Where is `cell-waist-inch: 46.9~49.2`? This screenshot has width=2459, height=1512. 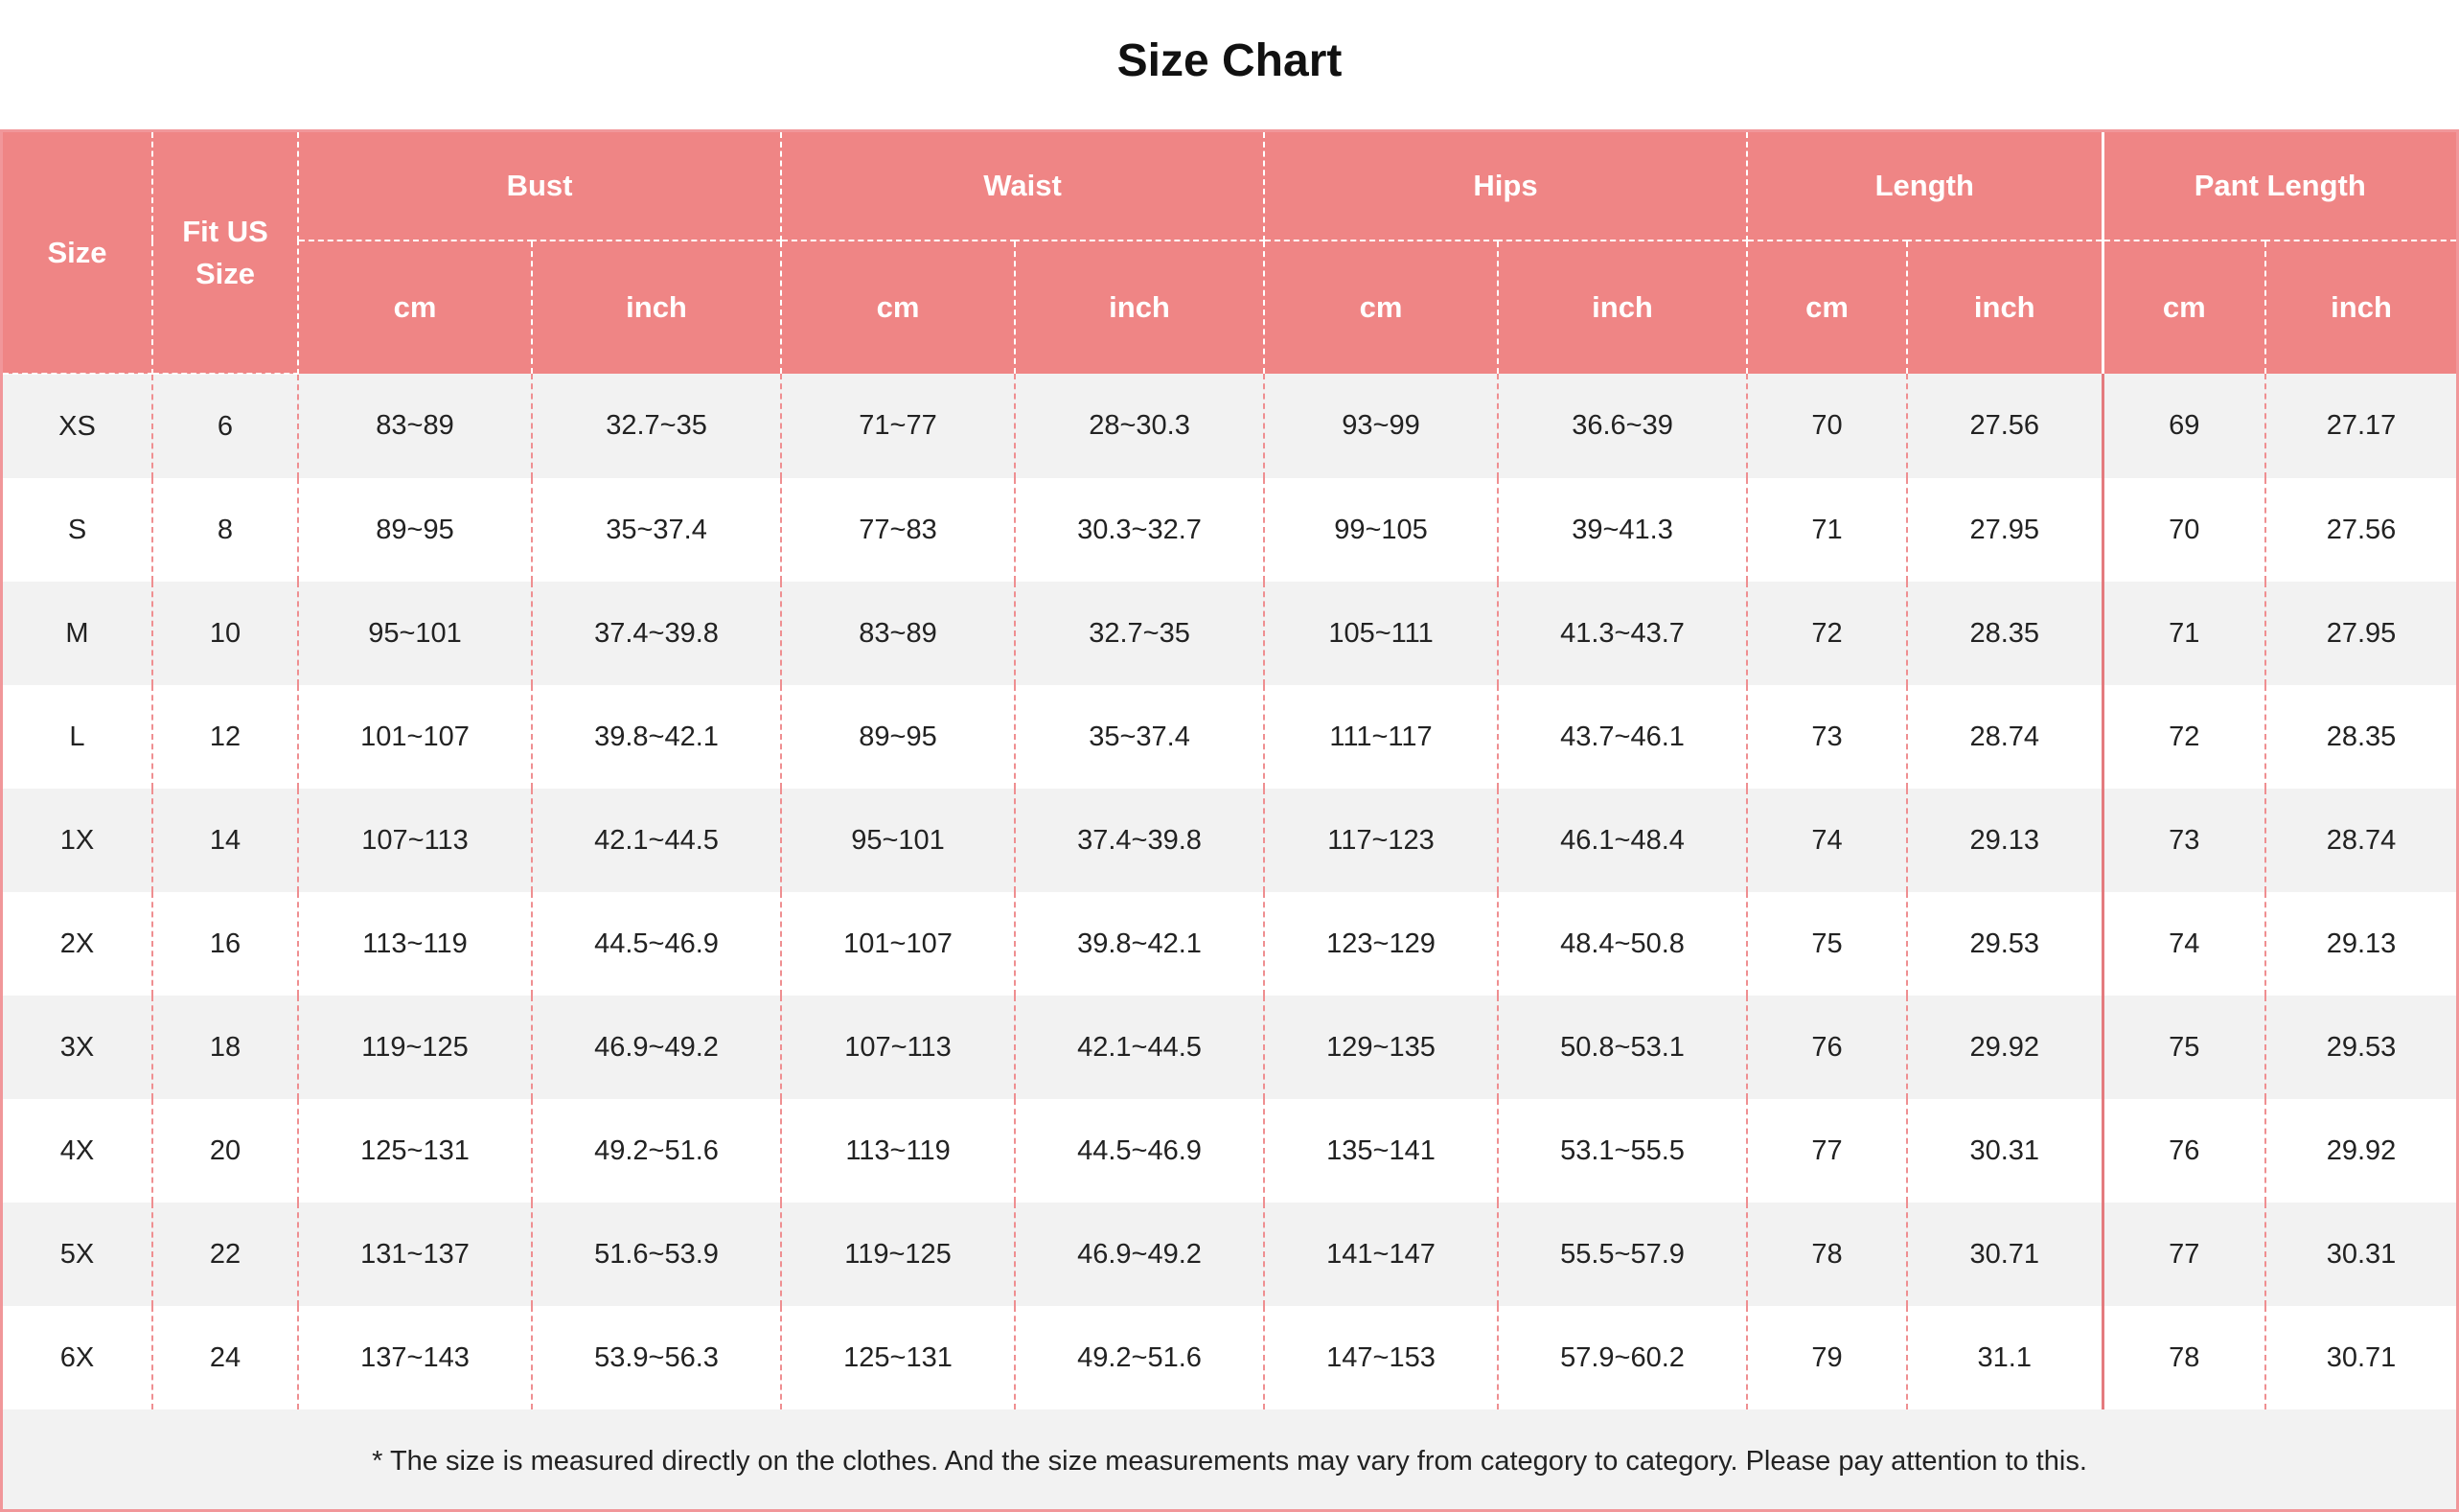
cell-waist-inch: 46.9~49.2 is located at coordinates (1140, 1254).